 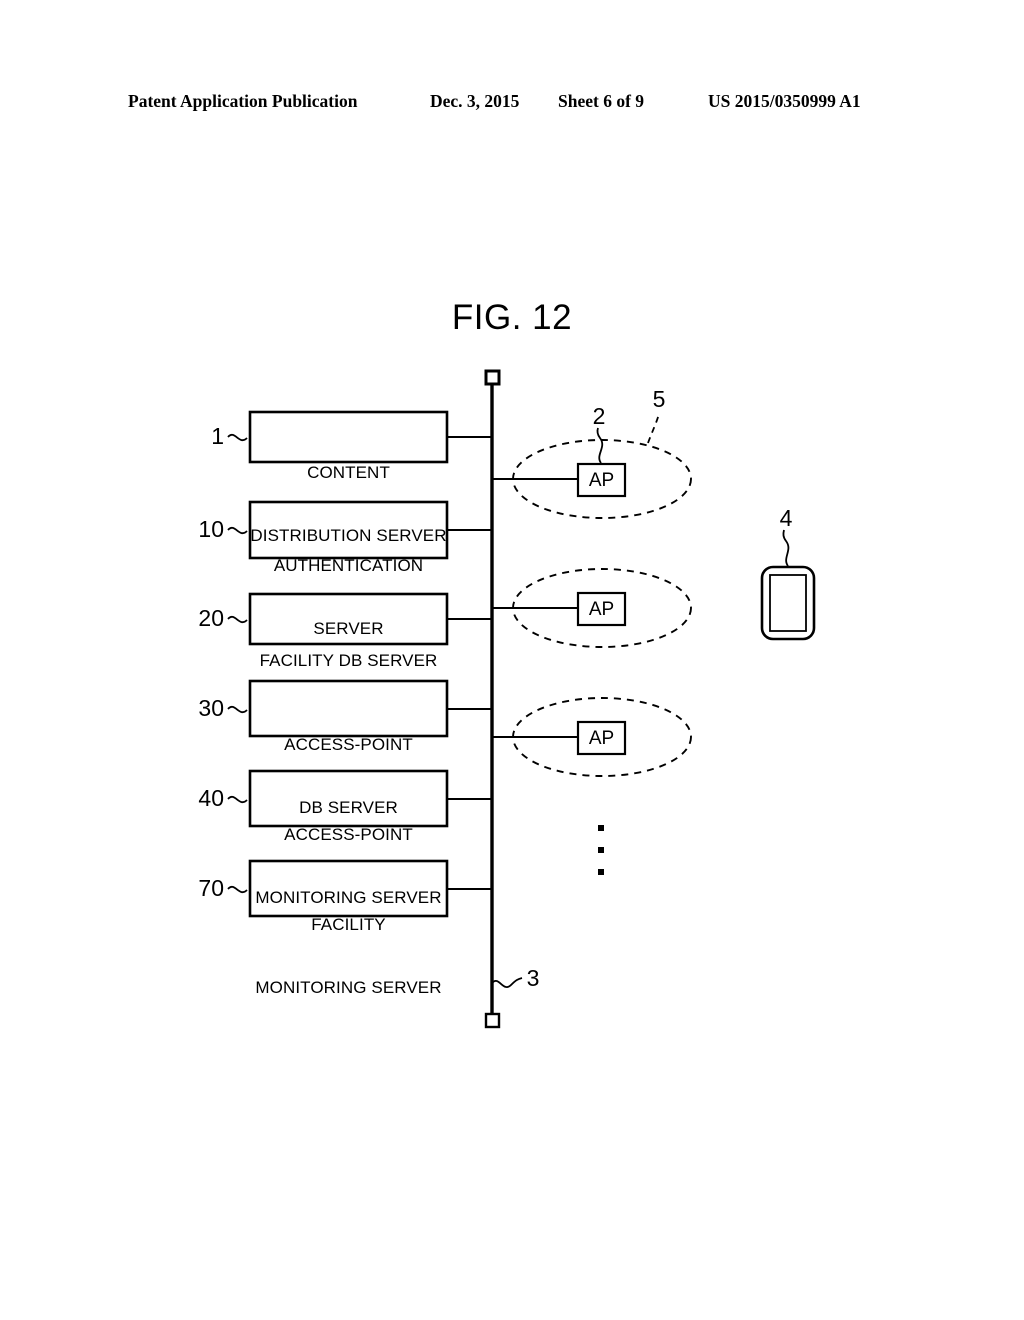 I want to click on coverage-area-leader-line, so click(x=653, y=428).